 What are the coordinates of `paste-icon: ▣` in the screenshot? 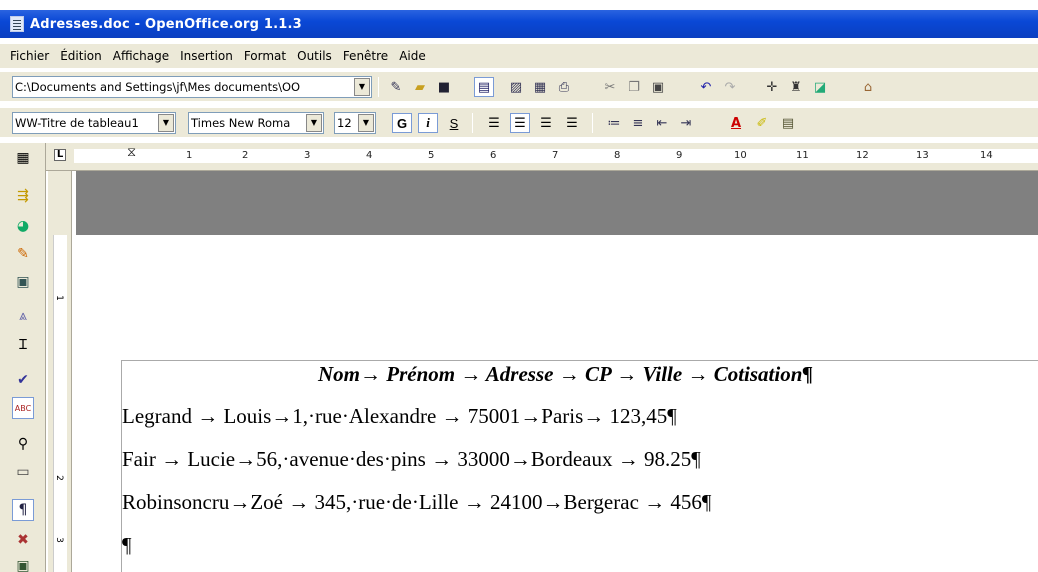 It's located at (658, 87).